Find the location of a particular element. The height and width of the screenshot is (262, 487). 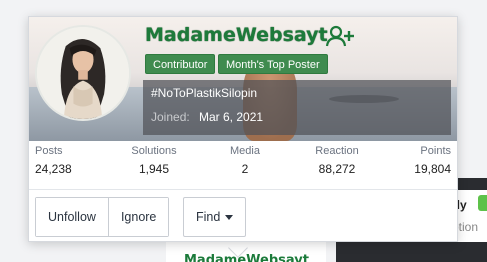

find-label: Find is located at coordinates (208, 217).